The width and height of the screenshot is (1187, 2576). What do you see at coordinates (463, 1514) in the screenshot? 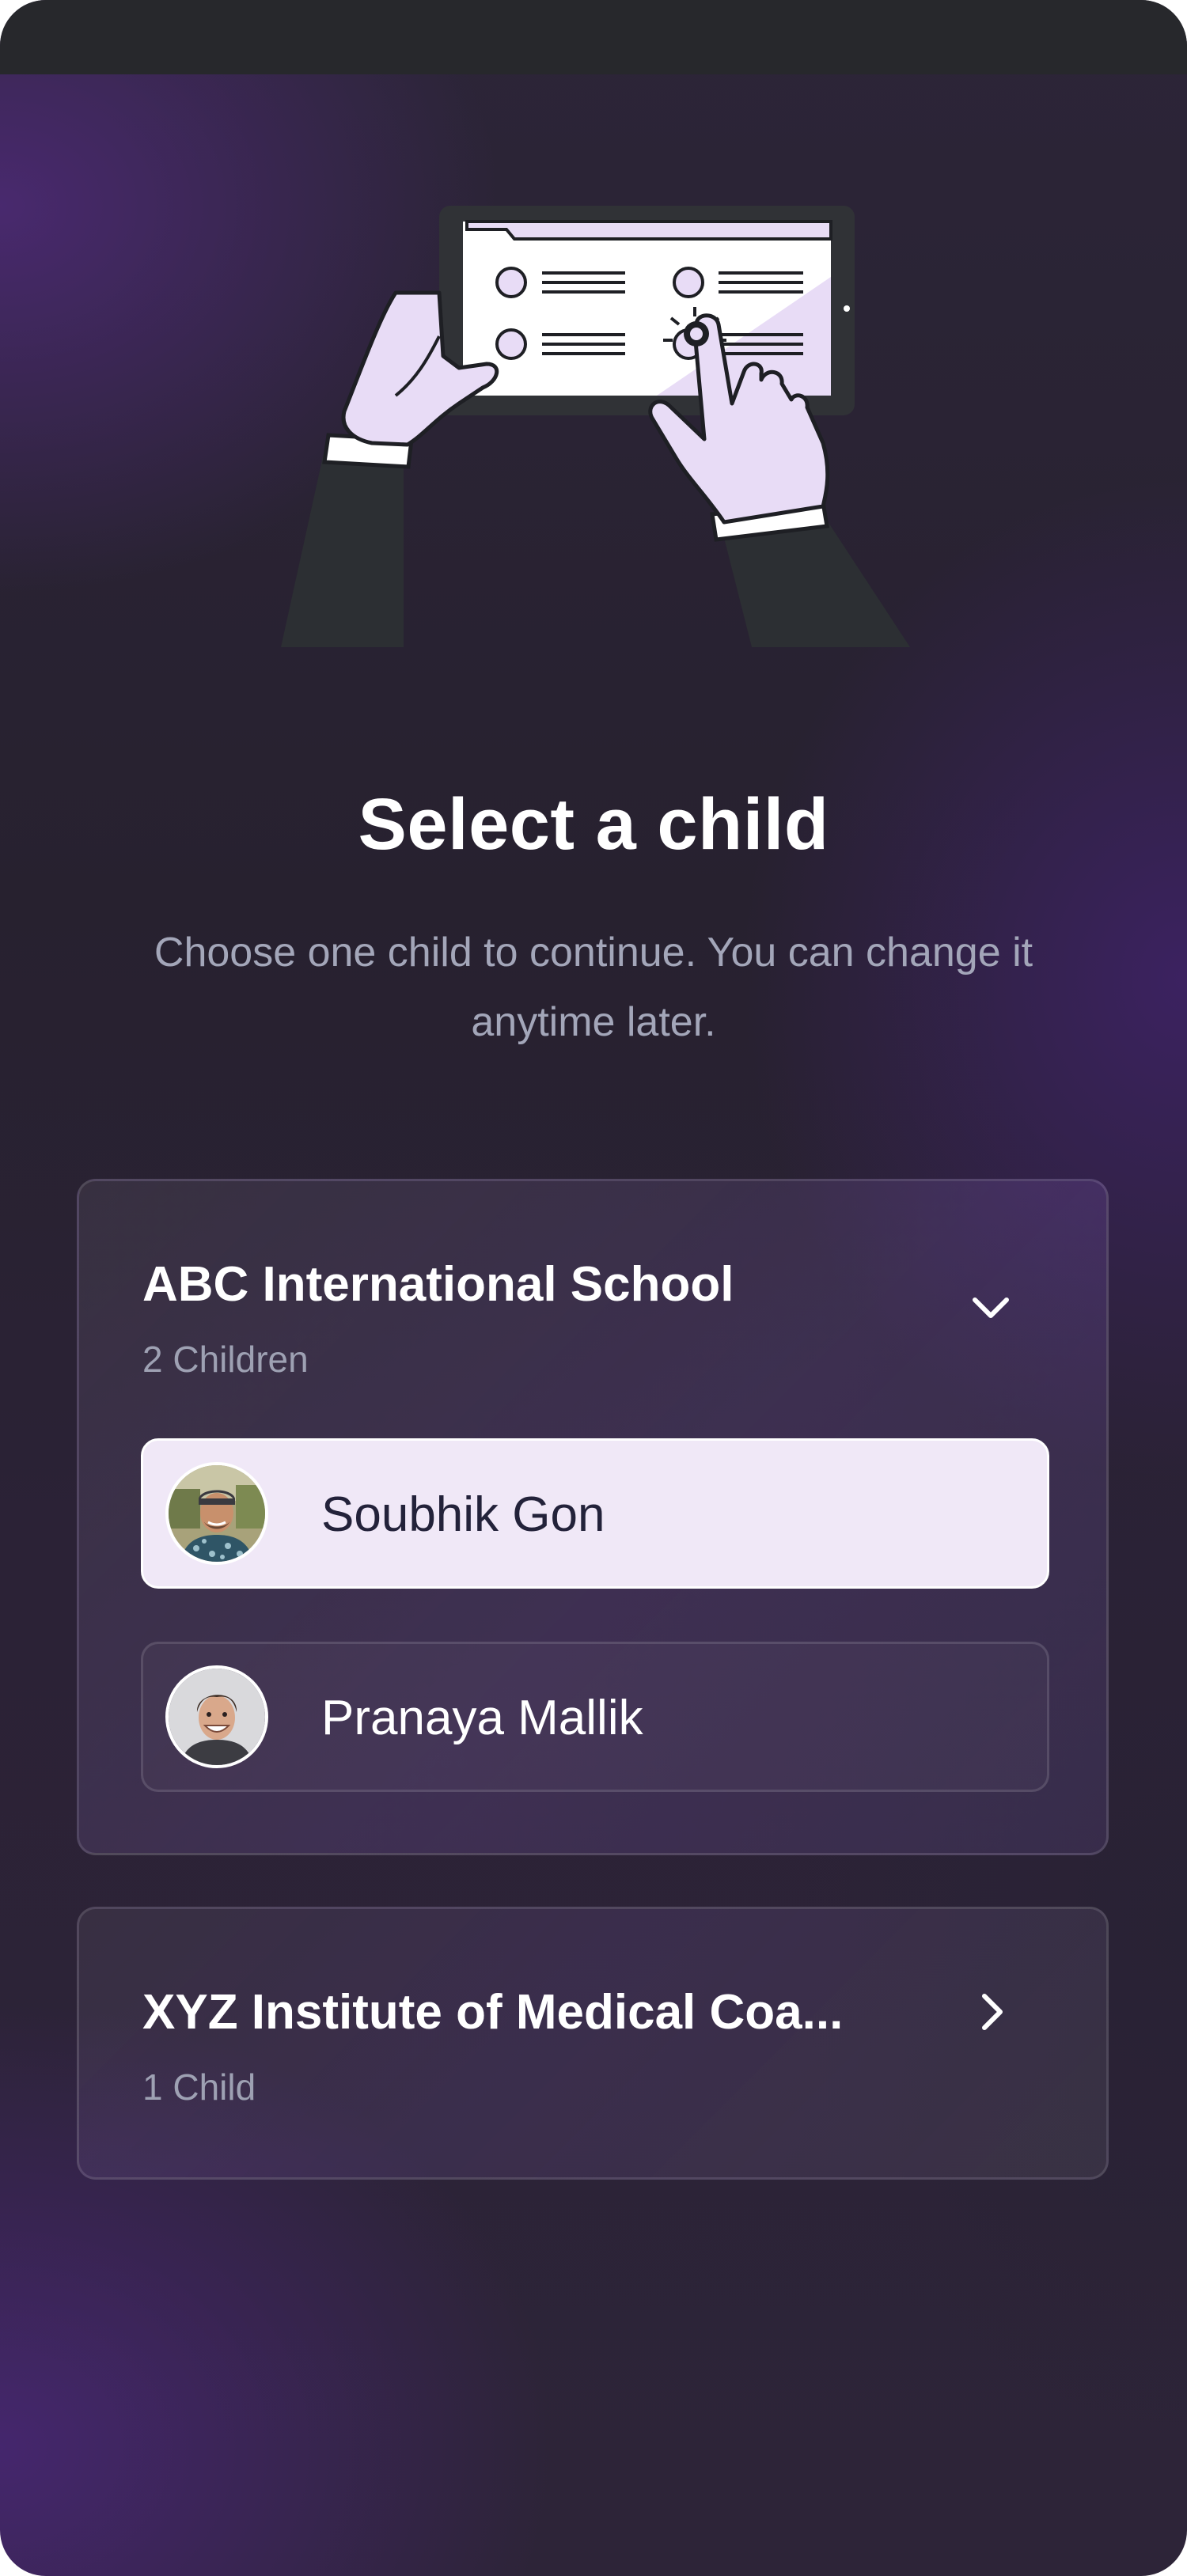
I see `child-name: Soubhik Gon` at bounding box center [463, 1514].